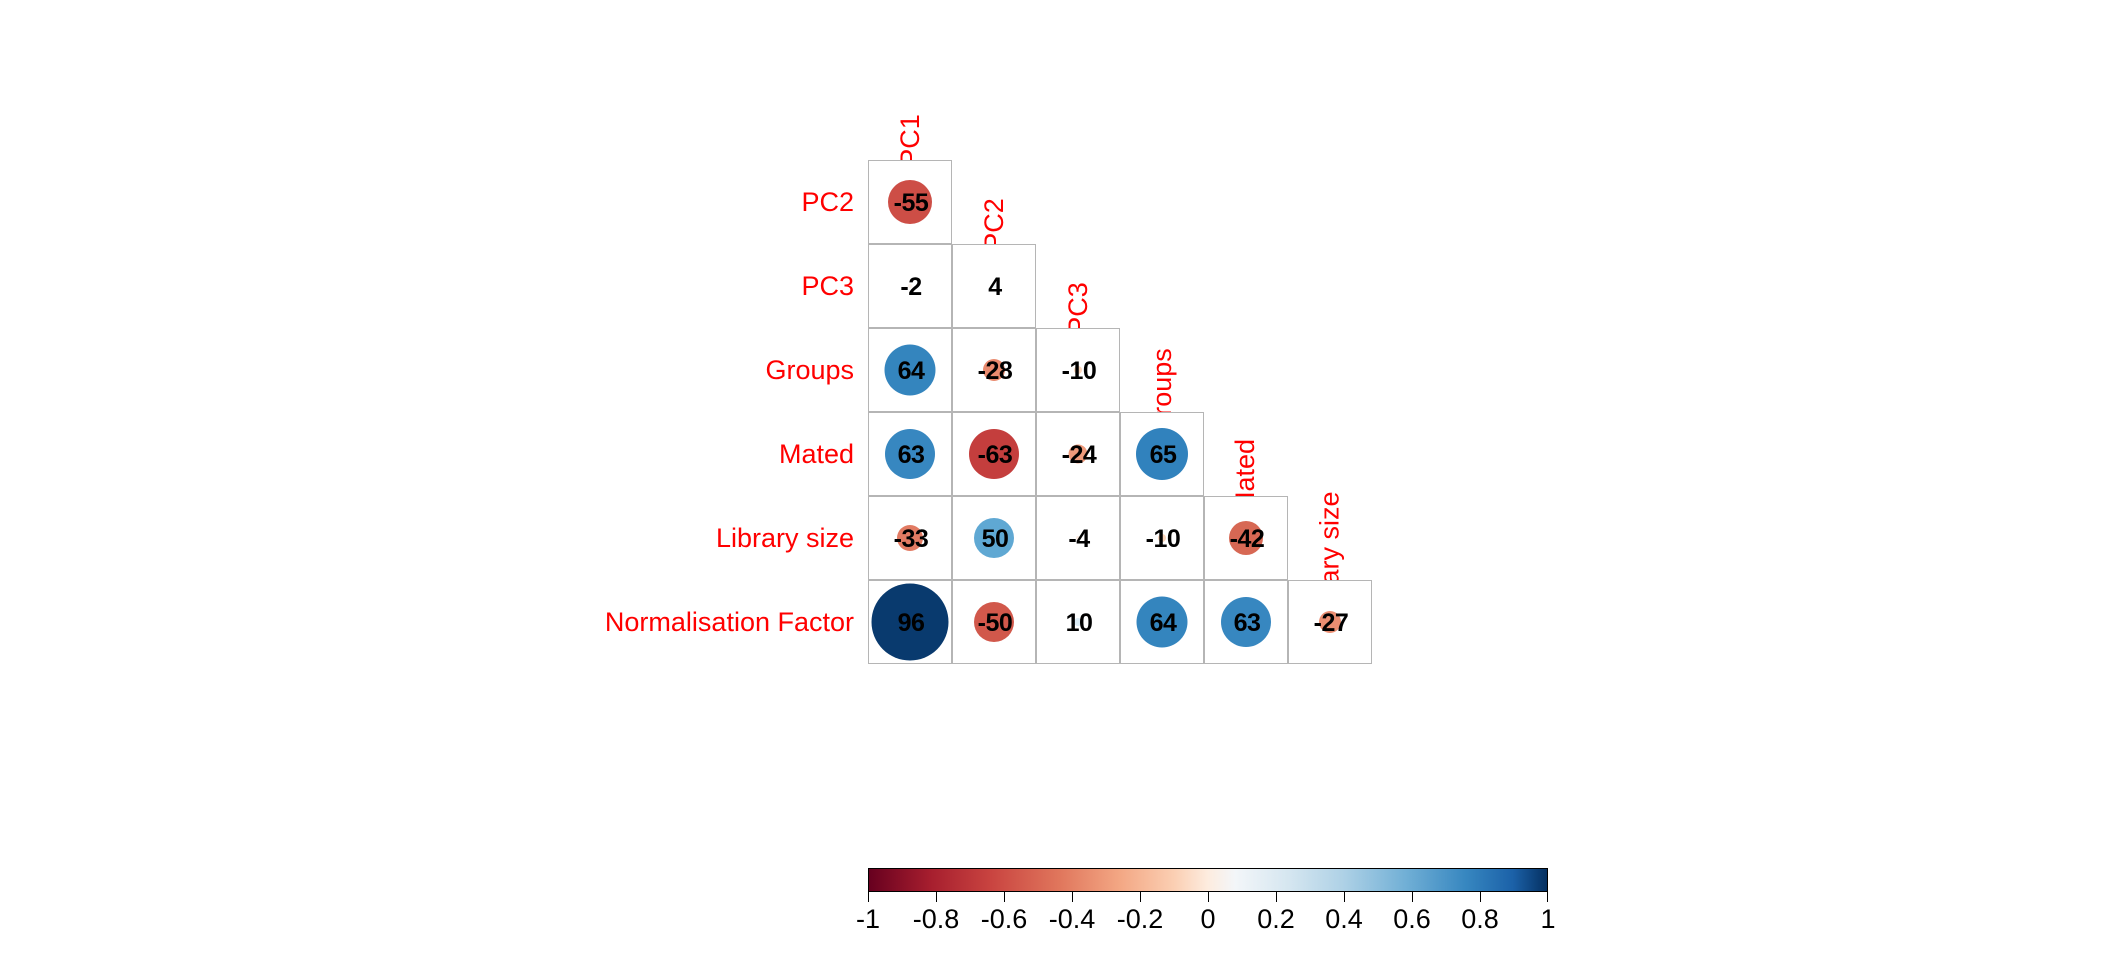 The width and height of the screenshot is (2112, 960). Describe the element at coordinates (1246, 405) in the screenshot. I see `diagonal-label: Mated` at that location.